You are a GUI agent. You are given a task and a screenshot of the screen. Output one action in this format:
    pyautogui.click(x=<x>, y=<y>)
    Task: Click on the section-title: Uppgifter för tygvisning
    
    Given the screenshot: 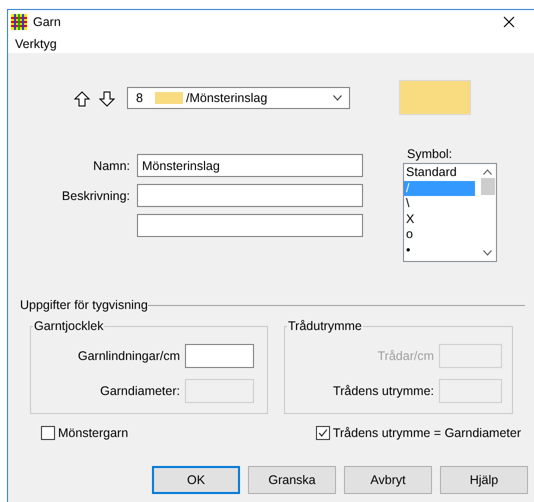 What is the action you would take?
    pyautogui.click(x=84, y=305)
    